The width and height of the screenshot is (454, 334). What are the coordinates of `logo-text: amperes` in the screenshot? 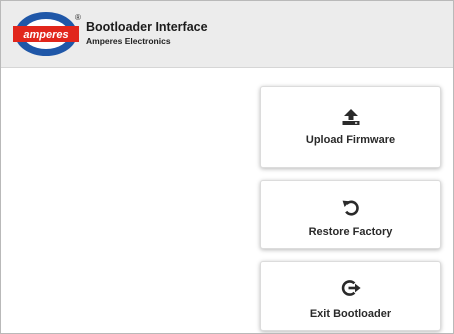 It's located at (45, 35).